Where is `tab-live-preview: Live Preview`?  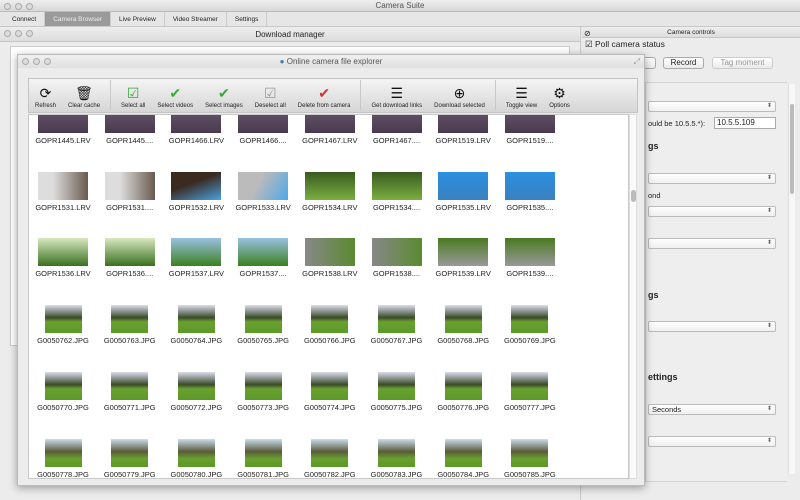 tab-live-preview: Live Preview is located at coordinates (138, 19).